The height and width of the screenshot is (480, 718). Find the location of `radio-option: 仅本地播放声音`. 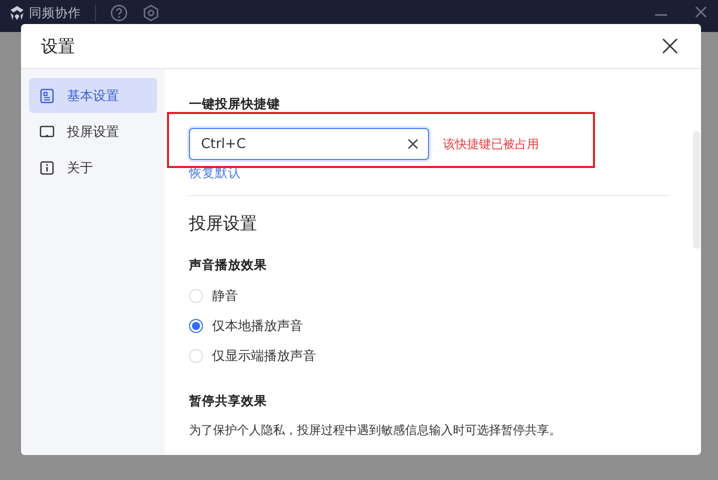

radio-option: 仅本地播放声音 is located at coordinates (433, 326).